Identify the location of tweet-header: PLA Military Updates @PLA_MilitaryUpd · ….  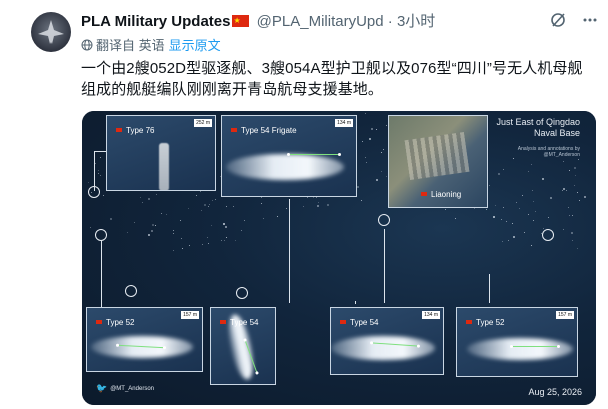
(258, 21).